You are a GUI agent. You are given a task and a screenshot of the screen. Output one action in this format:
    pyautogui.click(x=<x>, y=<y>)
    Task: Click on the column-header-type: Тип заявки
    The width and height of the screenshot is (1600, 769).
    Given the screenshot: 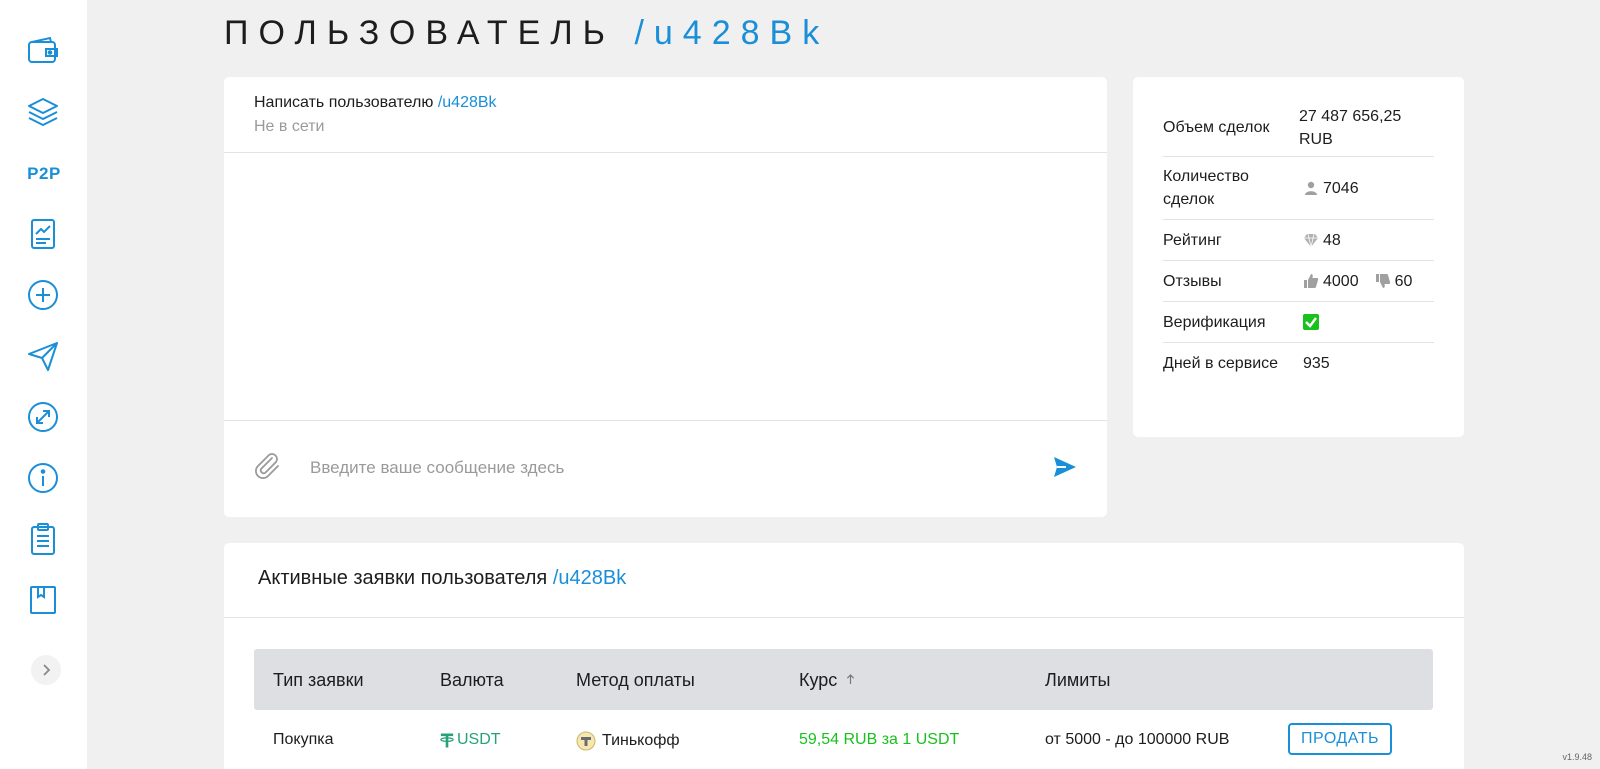 What is the action you would take?
    pyautogui.click(x=318, y=680)
    